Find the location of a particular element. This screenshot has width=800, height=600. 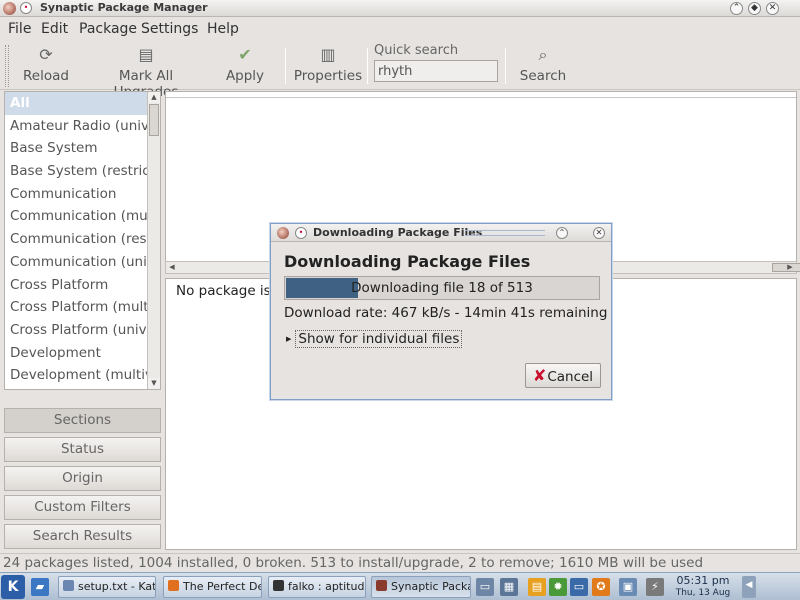

section-item: Communication (restricted) is located at coordinates (82, 239).